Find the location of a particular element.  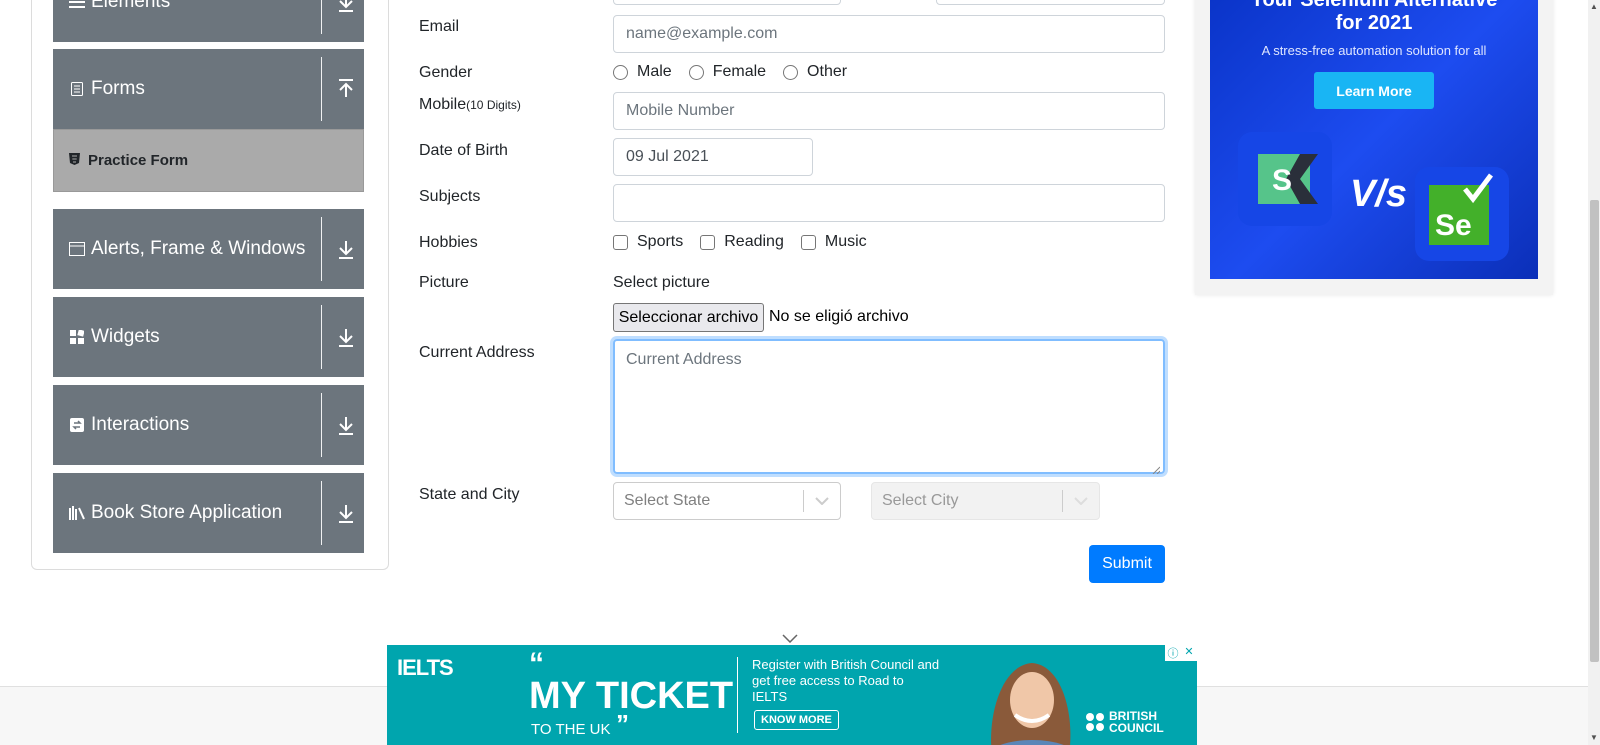

sidebar-group-label: Alerts, Frame & Windows is located at coordinates (198, 248).